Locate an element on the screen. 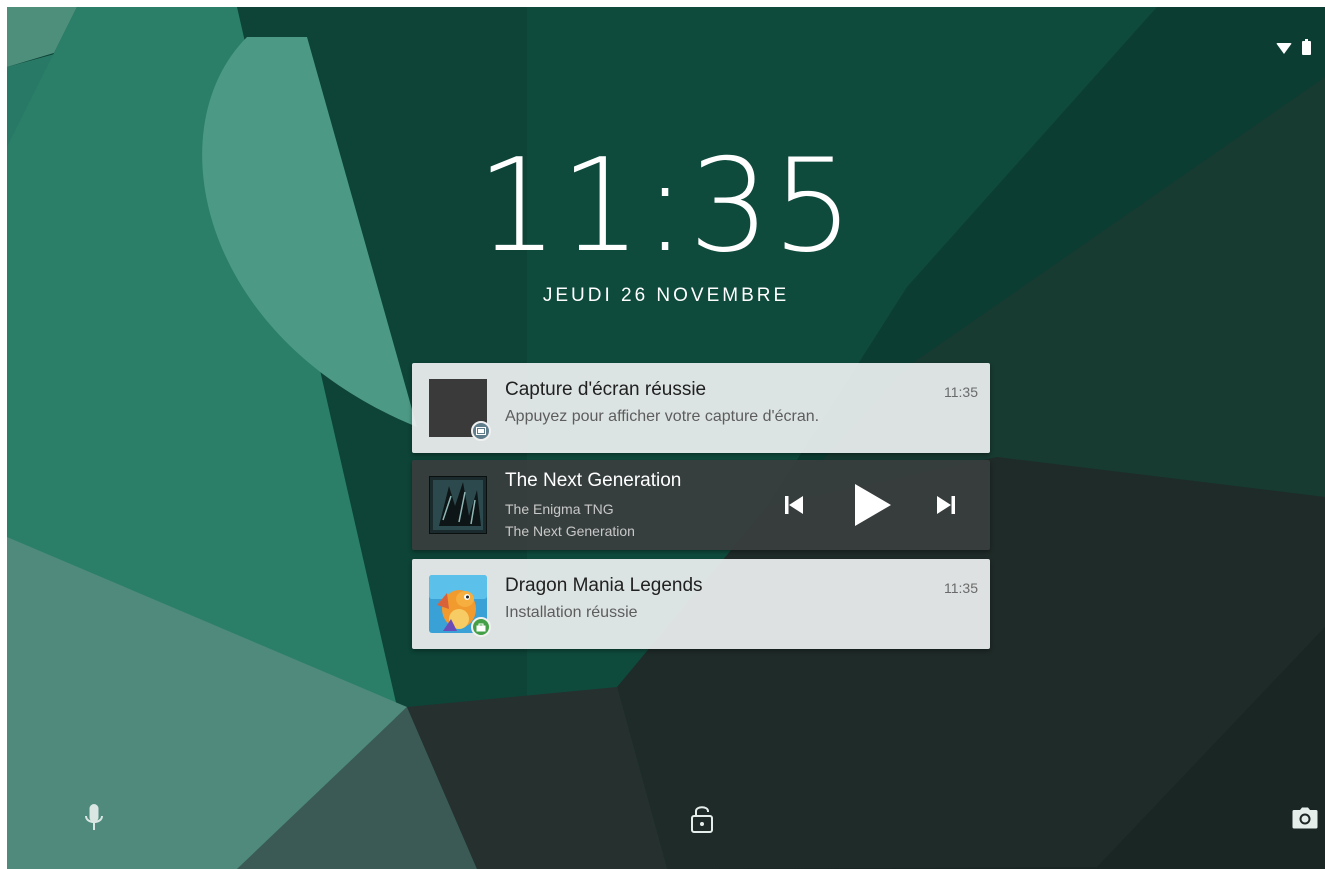  camera-icon is located at coordinates (1305, 818).